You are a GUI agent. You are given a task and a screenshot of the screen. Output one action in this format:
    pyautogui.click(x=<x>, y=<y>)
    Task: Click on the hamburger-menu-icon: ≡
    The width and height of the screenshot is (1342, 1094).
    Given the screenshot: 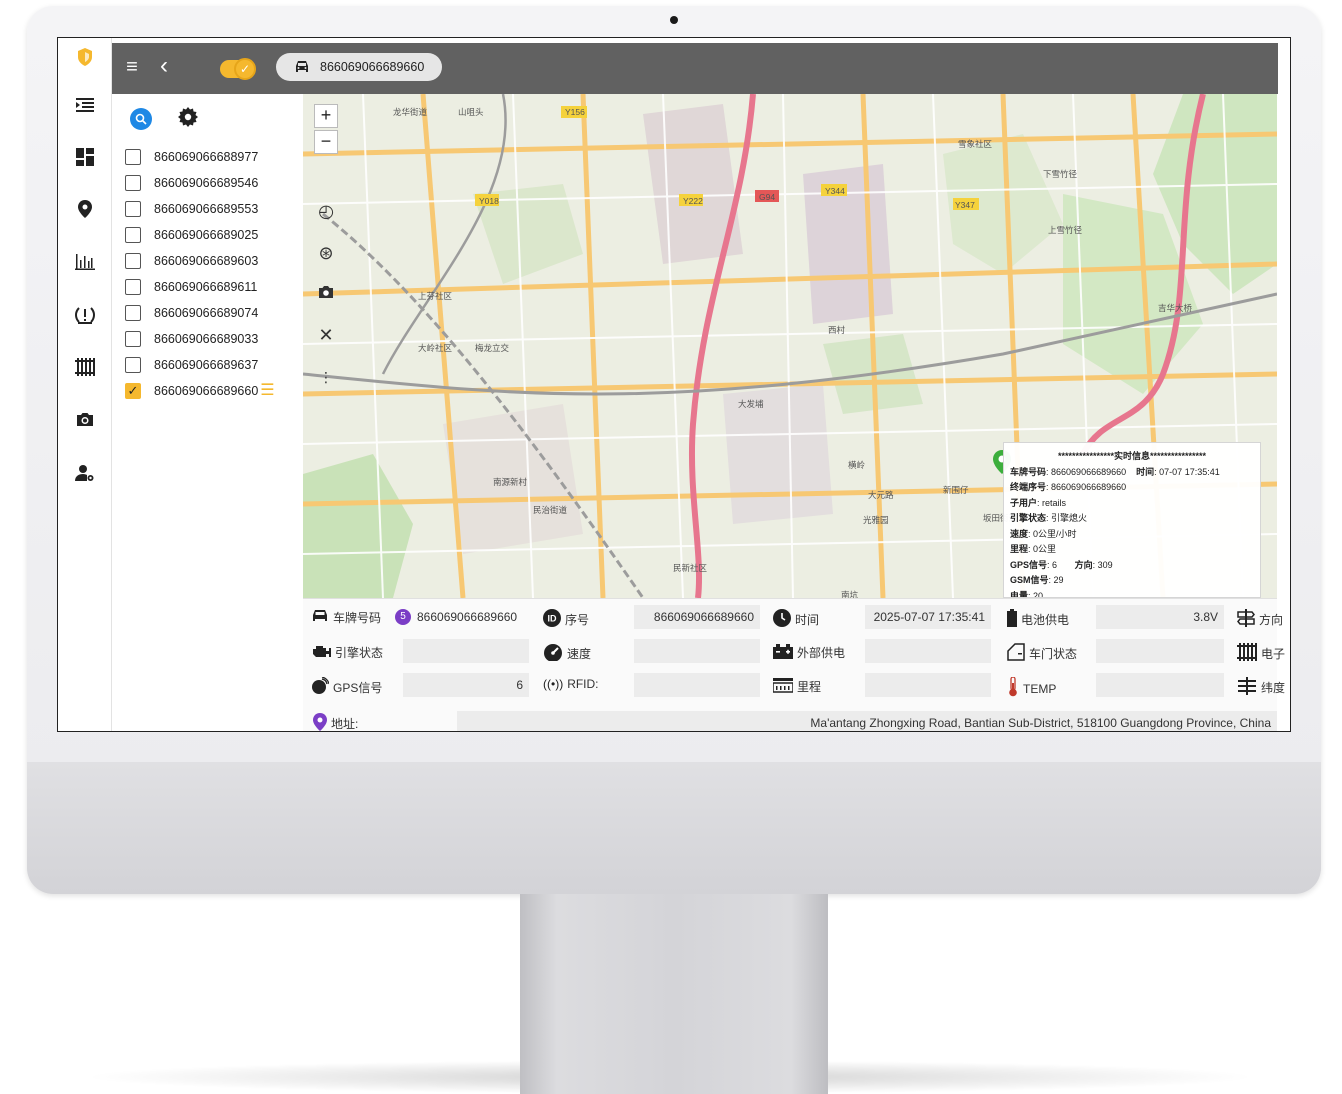 What is the action you would take?
    pyautogui.click(x=132, y=67)
    